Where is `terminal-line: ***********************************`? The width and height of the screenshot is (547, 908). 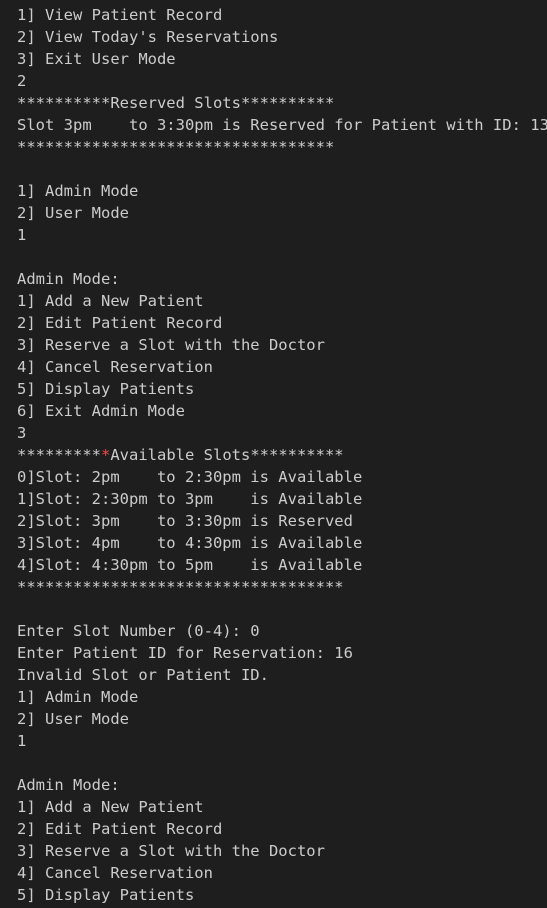
terminal-line: *********************************** is located at coordinates (180, 587).